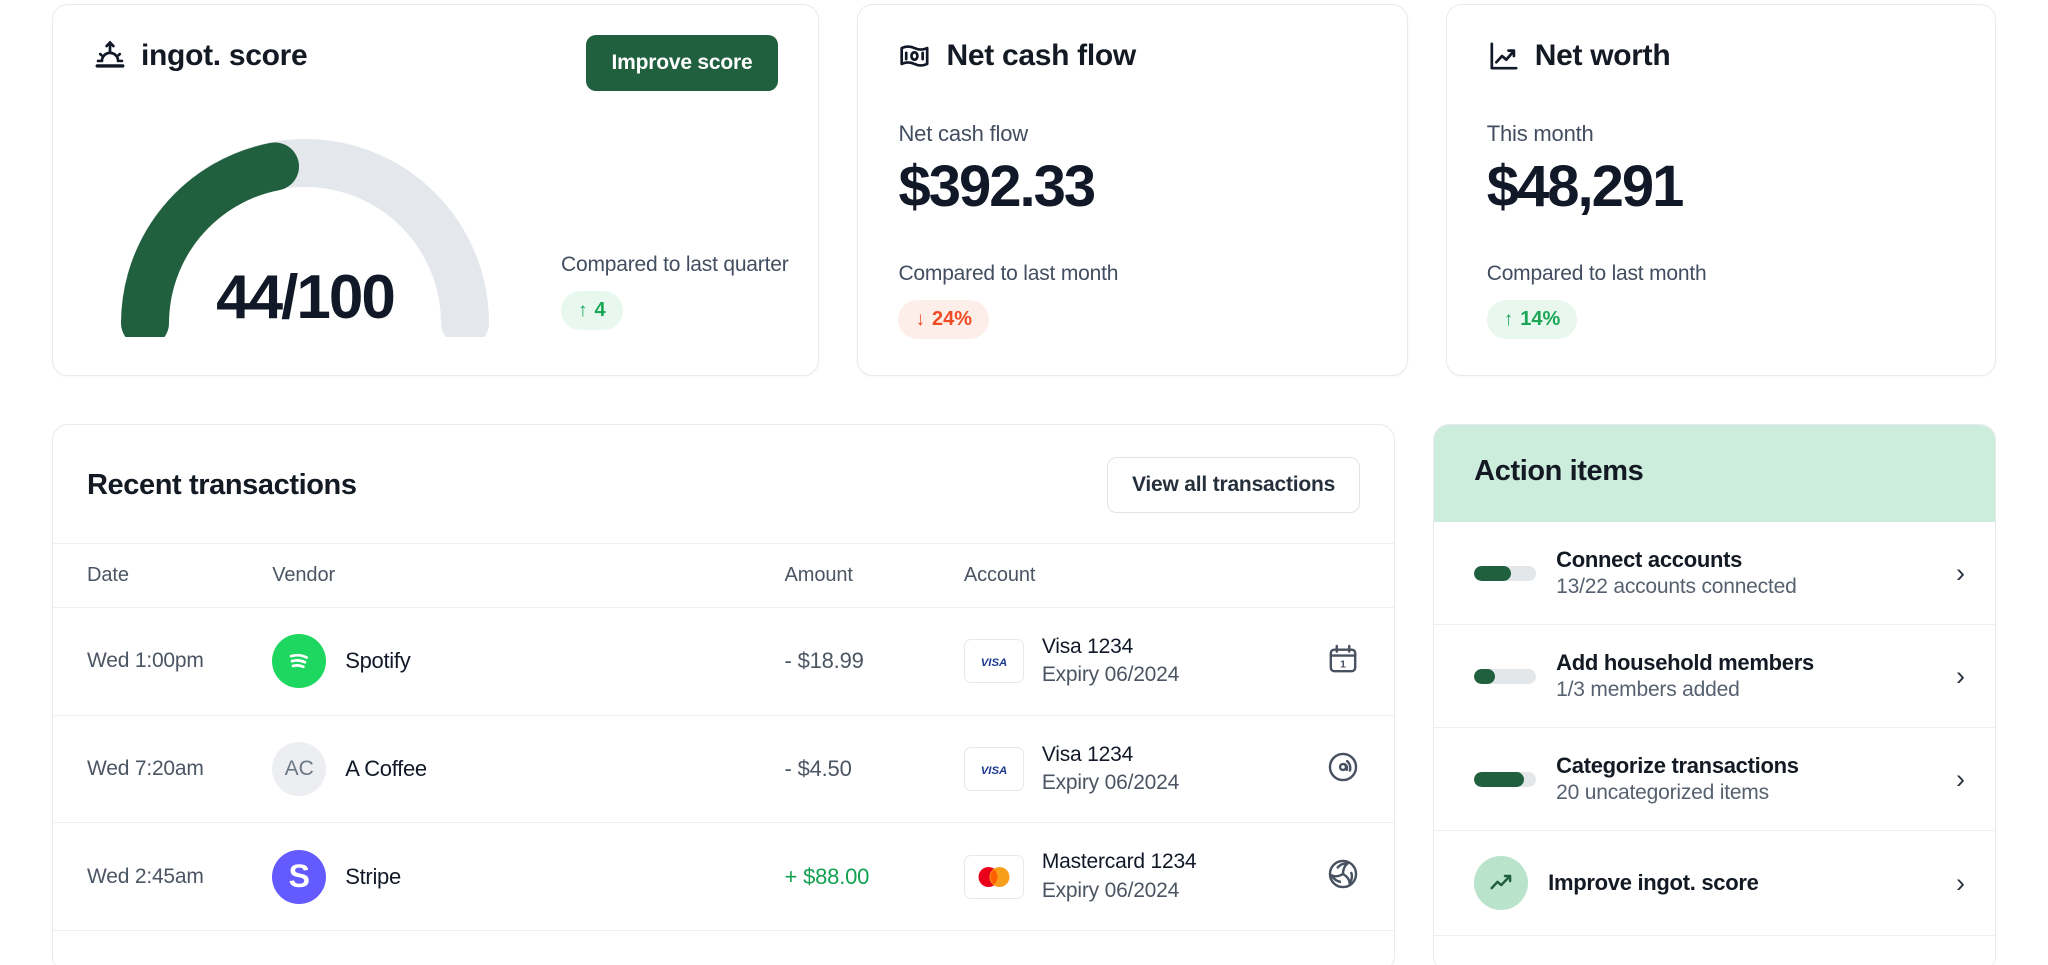 This screenshot has width=2048, height=965. I want to click on mastercard-logo-icon, so click(993, 876).